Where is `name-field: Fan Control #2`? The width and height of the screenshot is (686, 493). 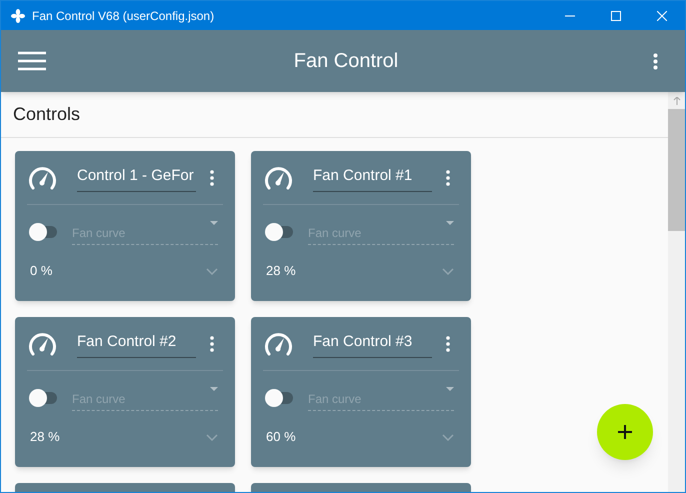
name-field: Fan Control #2 is located at coordinates (136, 344).